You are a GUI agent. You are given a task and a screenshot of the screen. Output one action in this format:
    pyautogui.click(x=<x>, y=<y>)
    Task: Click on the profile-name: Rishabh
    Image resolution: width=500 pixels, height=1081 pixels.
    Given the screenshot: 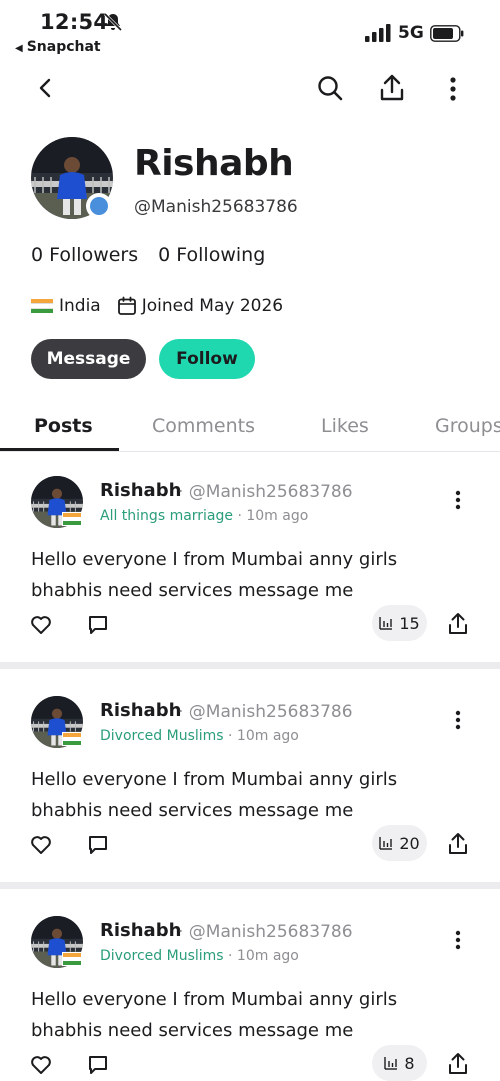 What is the action you would take?
    pyautogui.click(x=214, y=163)
    